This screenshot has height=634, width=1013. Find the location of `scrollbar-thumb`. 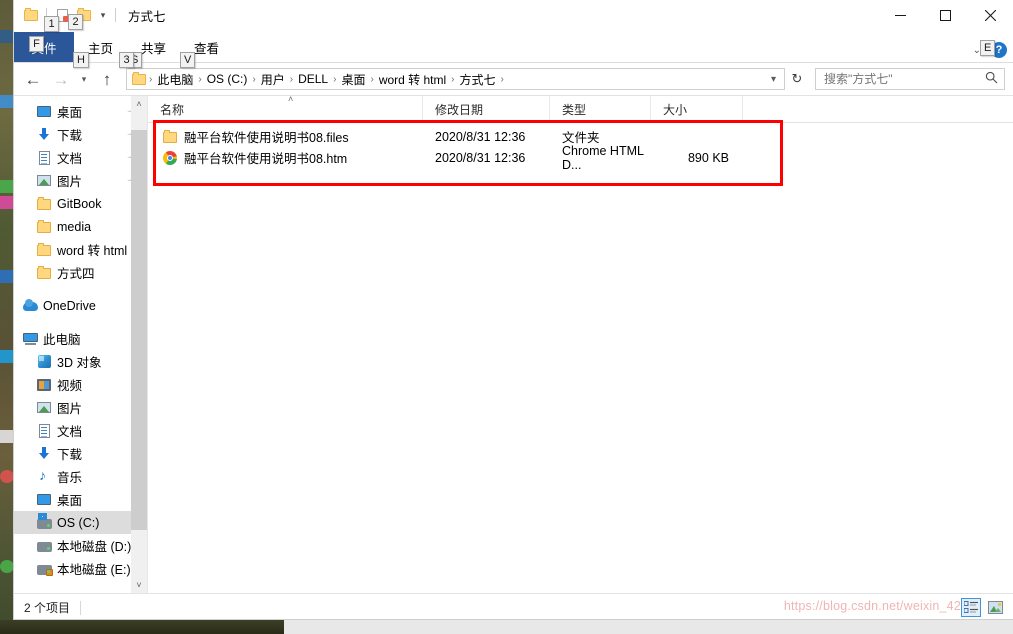

scrollbar-thumb is located at coordinates (139, 330).